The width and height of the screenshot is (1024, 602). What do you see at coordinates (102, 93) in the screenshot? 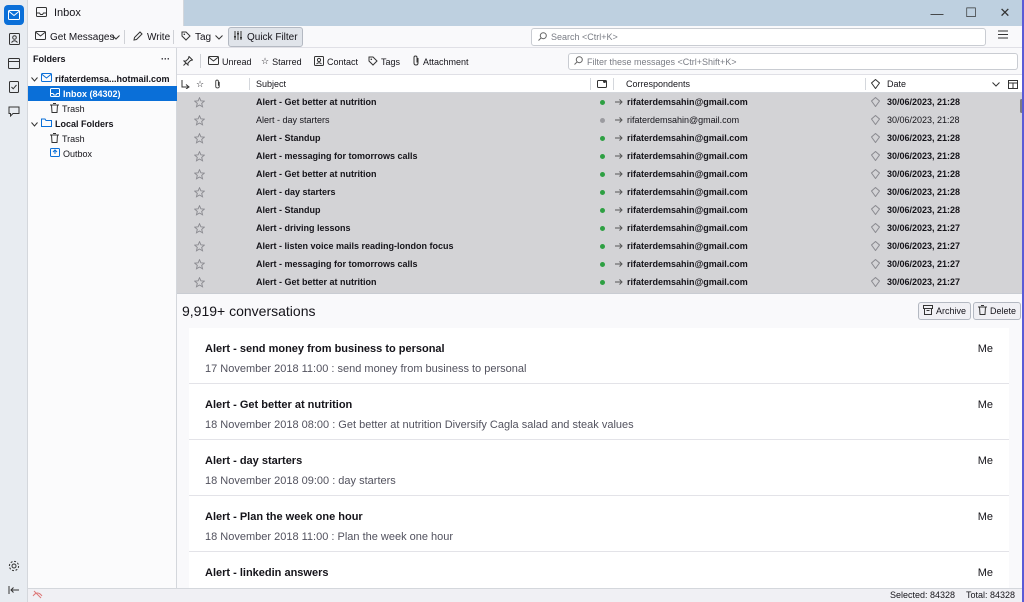
I see `folder-inbox: Inbox (84302)` at bounding box center [102, 93].